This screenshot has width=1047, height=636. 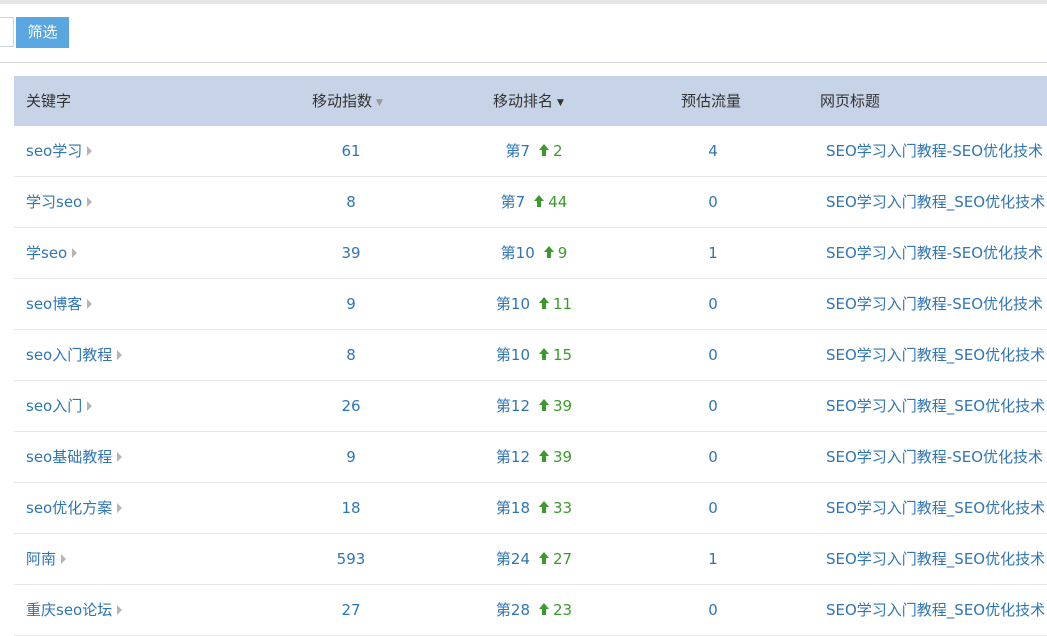 I want to click on keyword-link: 重庆seo论坛, so click(x=69, y=610).